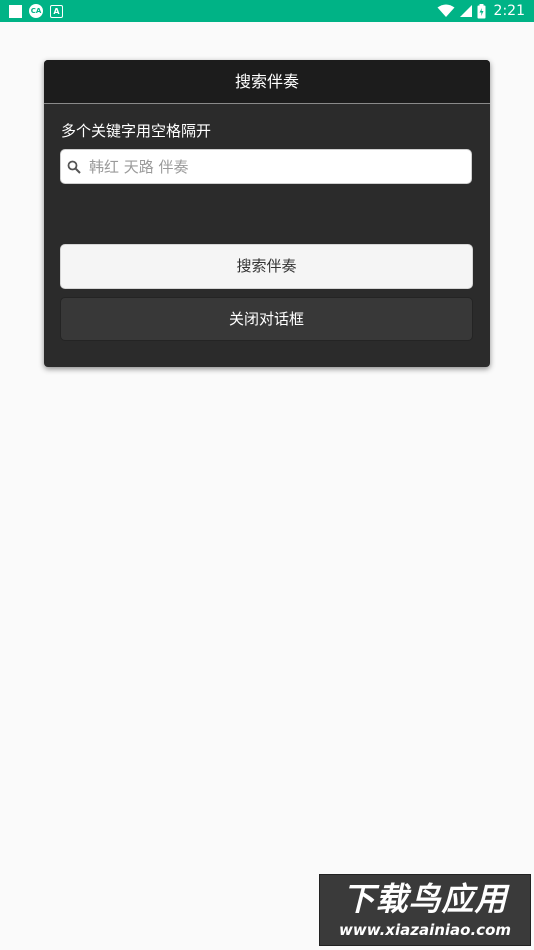 The height and width of the screenshot is (950, 534). What do you see at coordinates (15, 11) in the screenshot?
I see `notification-square-icon` at bounding box center [15, 11].